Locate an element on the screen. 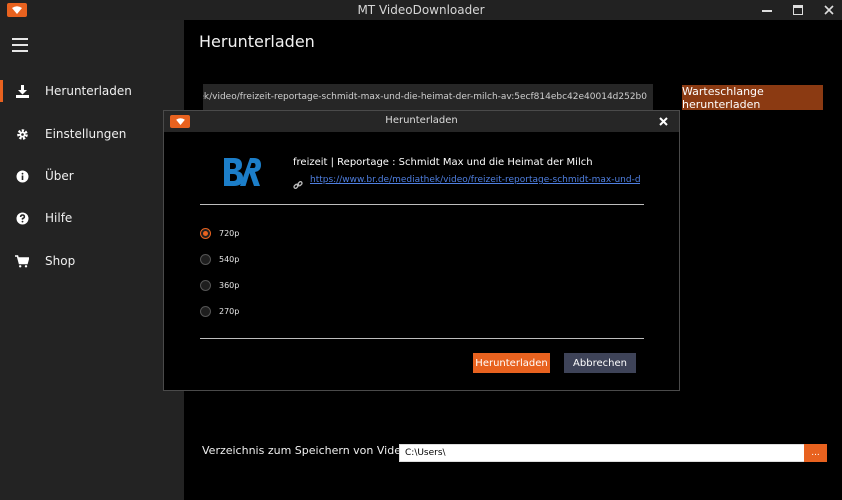 The height and width of the screenshot is (500, 842). dialog-title-bar: Herunterladen is located at coordinates (421, 121).